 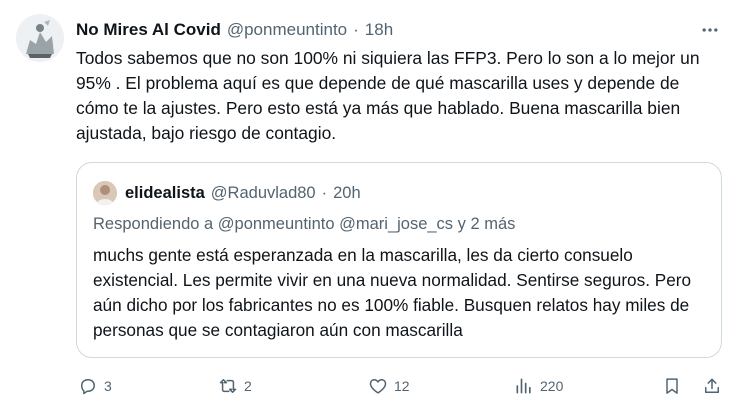 What do you see at coordinates (153, 224) in the screenshot?
I see `replying-prefix: Respondiendo a` at bounding box center [153, 224].